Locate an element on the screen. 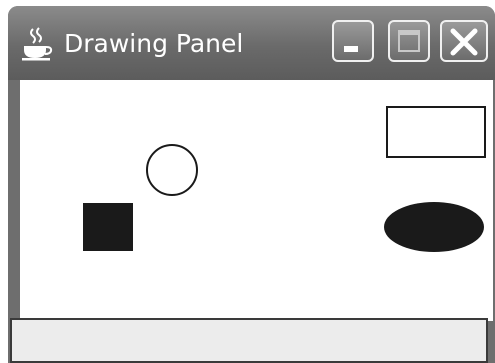 Image resolution: width=495 pixels, height=363 pixels. minimize-icon is located at coordinates (351, 49).